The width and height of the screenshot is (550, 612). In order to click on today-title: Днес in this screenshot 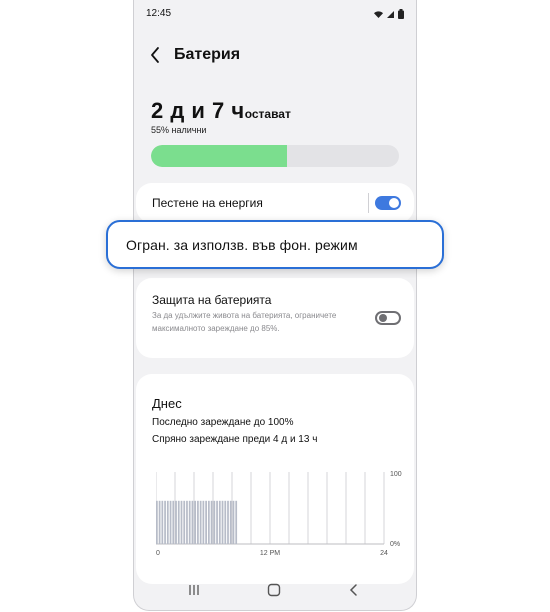, I will do `click(167, 403)`.